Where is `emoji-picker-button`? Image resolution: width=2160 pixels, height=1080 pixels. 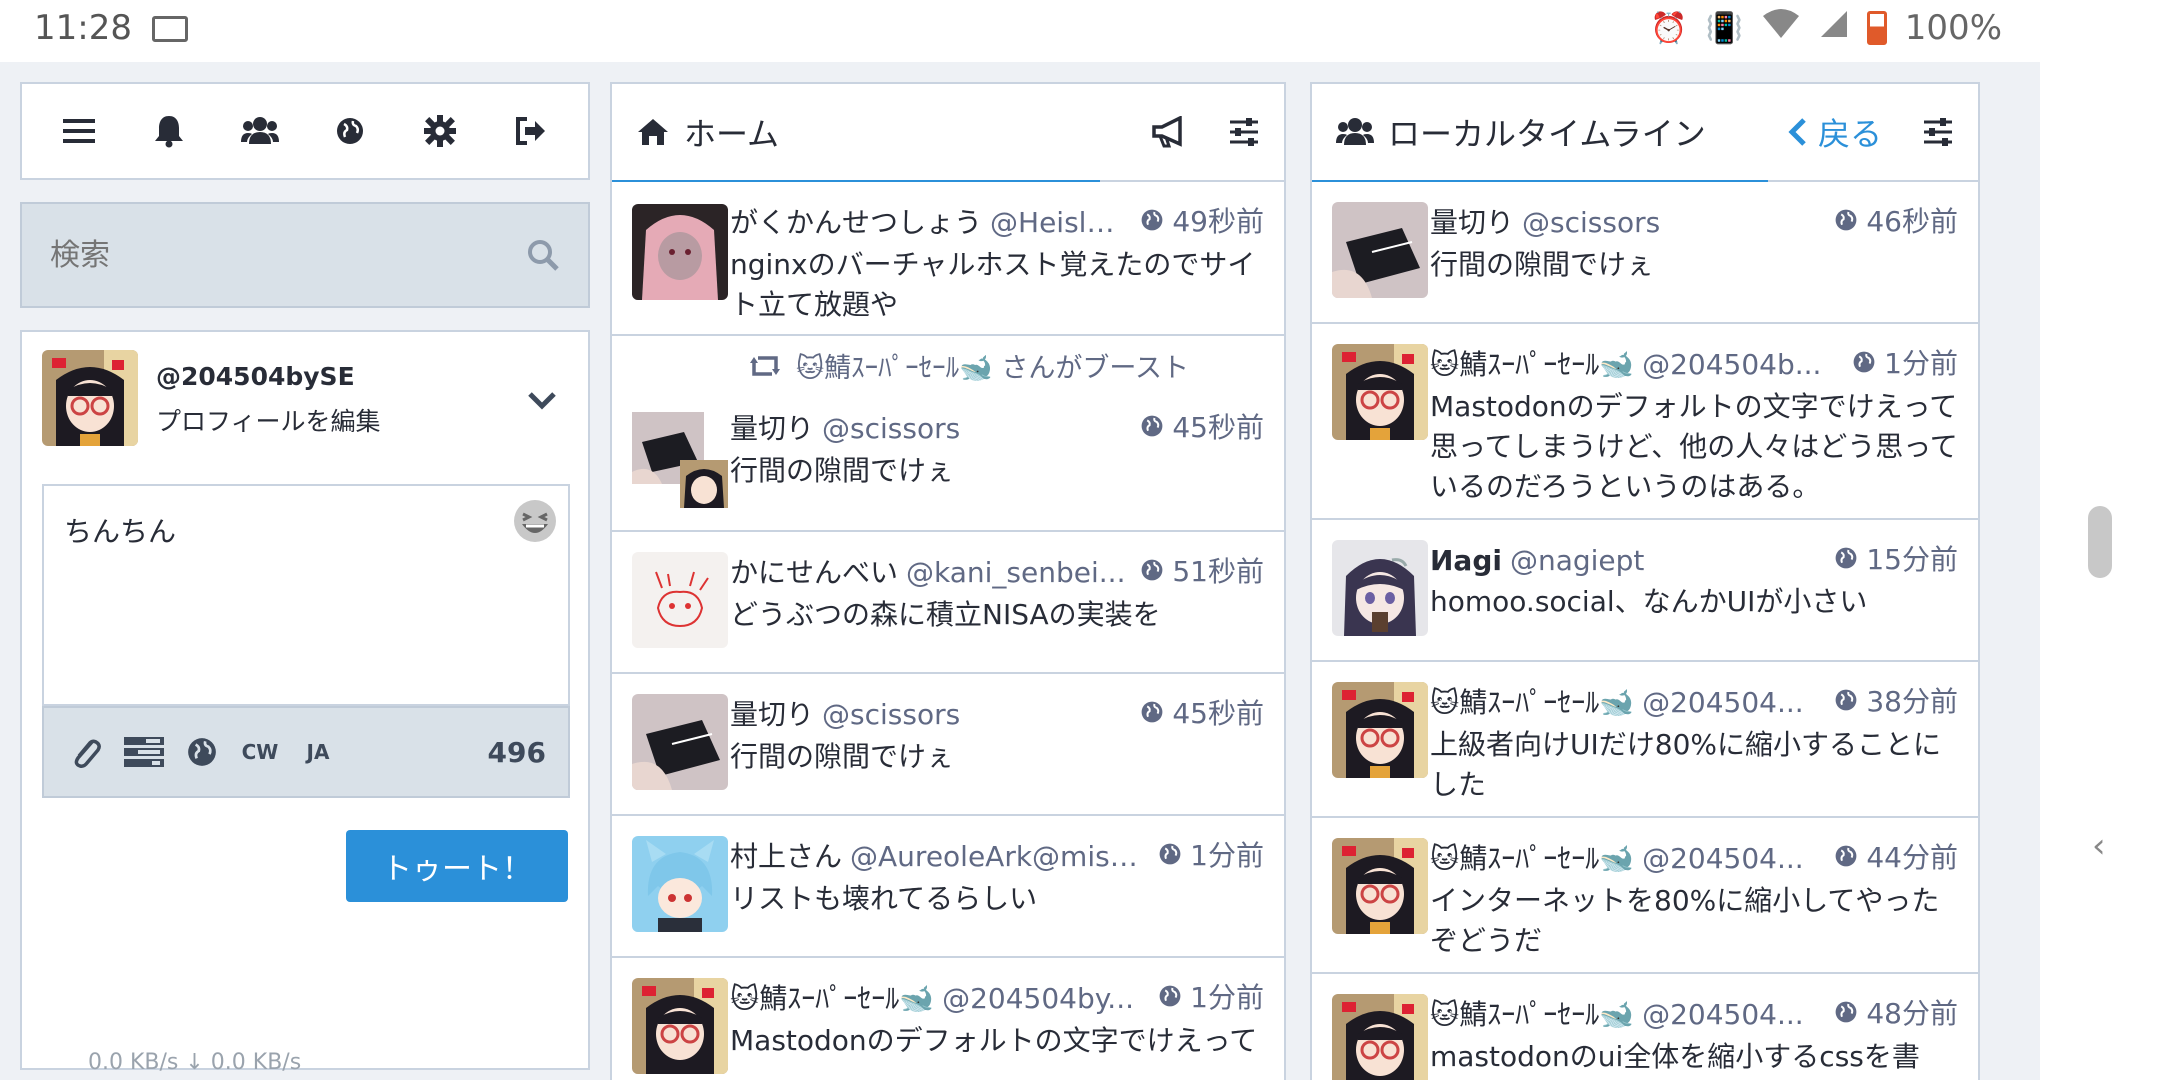
emoji-picker-button is located at coordinates (535, 521).